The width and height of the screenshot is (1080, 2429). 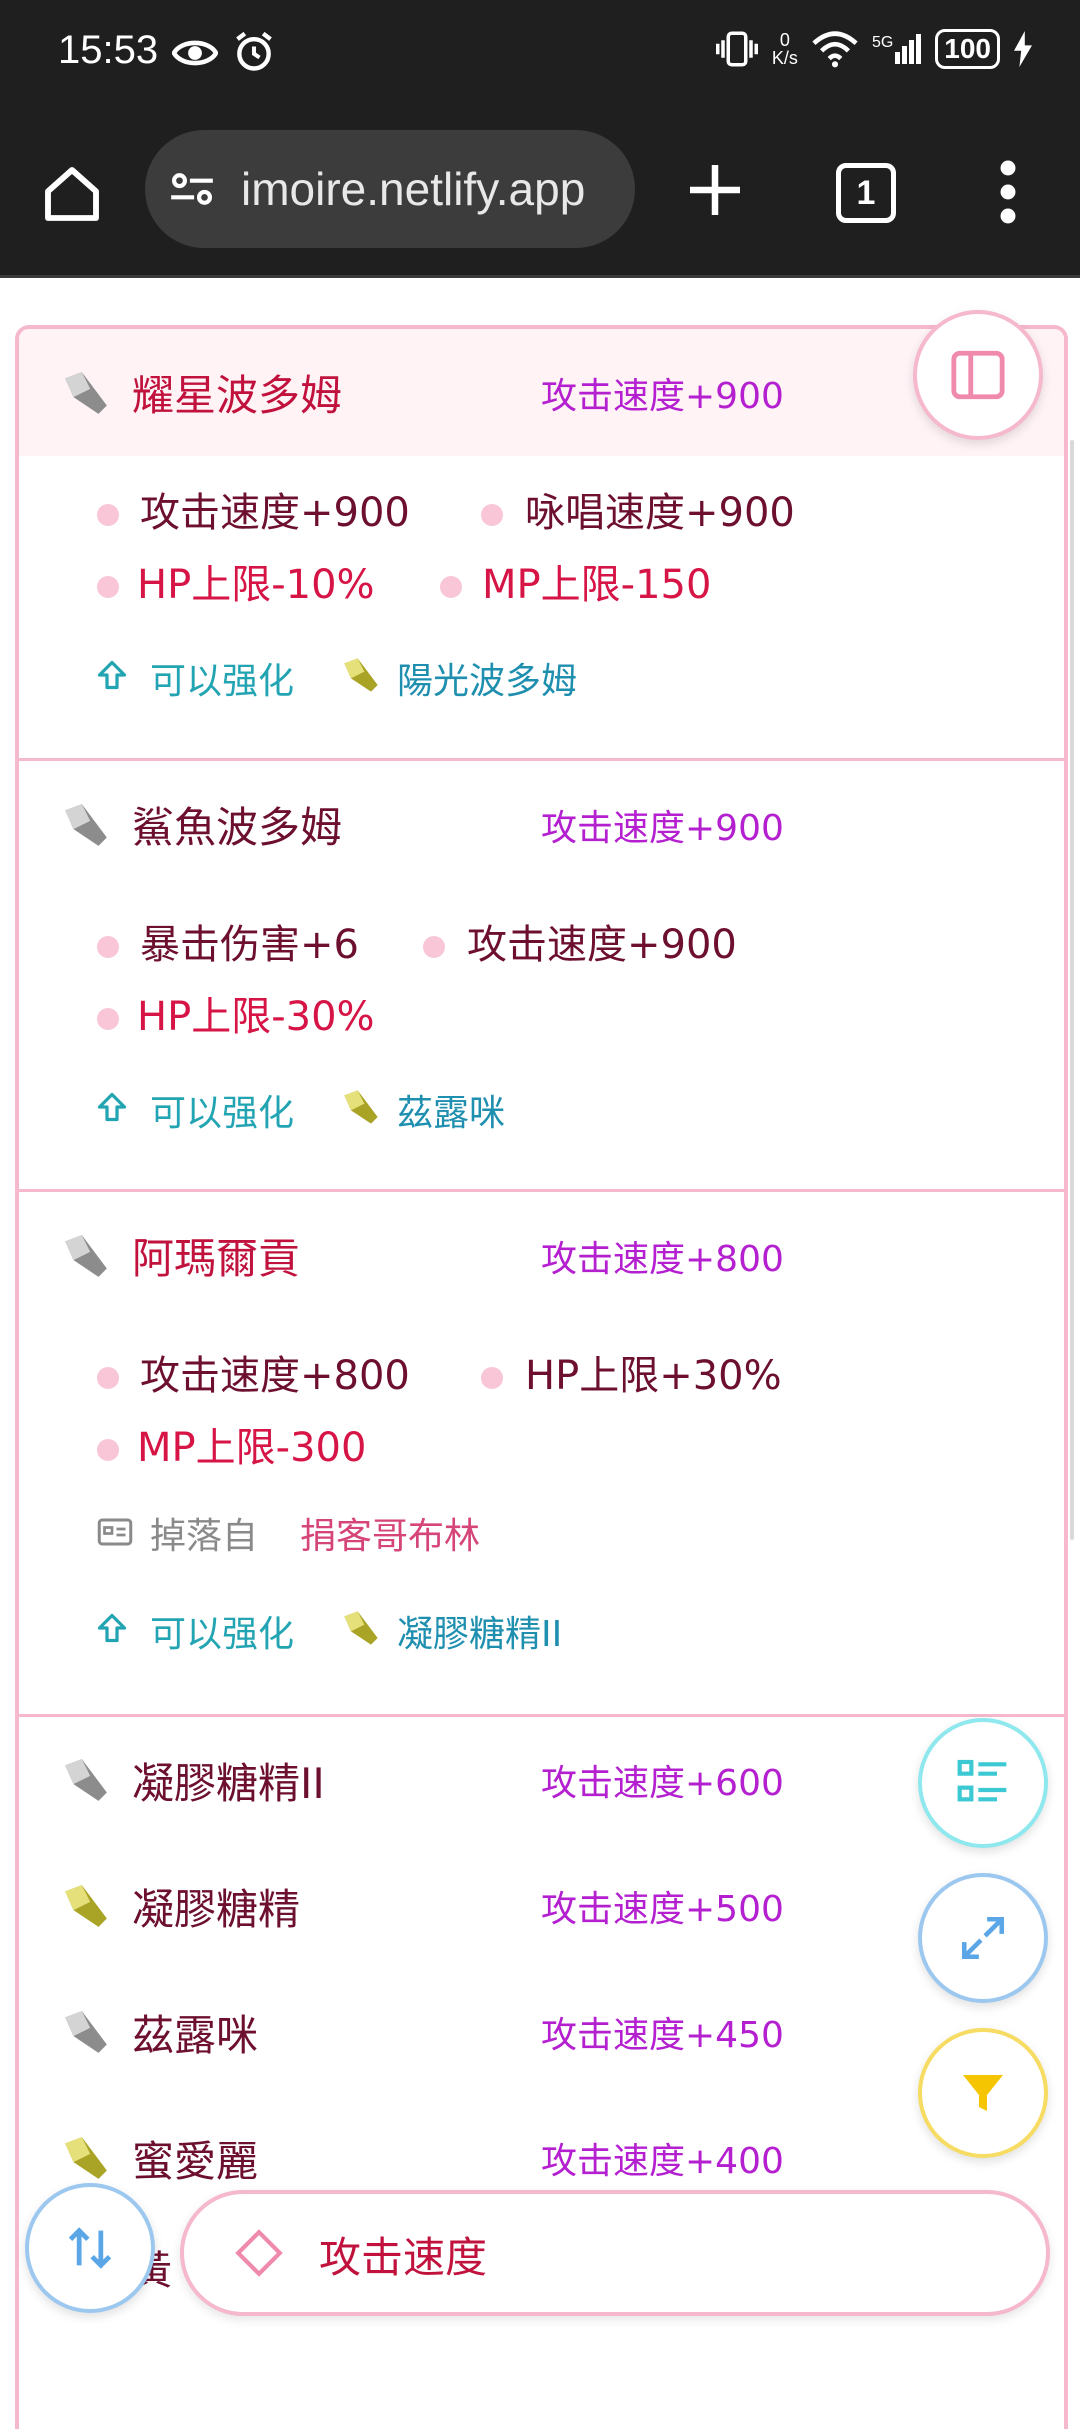 I want to click on status-bar: 15:53 0 K/s 5G 100, so click(x=540, y=55).